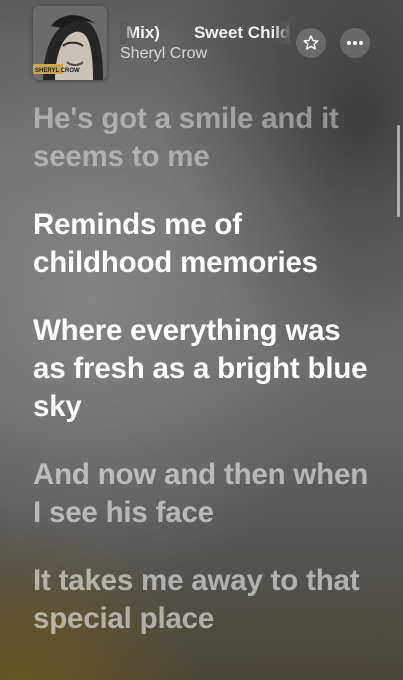 Image resolution: width=403 pixels, height=680 pixels. I want to click on album-artwork: SHERYL CROW, so click(70, 43).